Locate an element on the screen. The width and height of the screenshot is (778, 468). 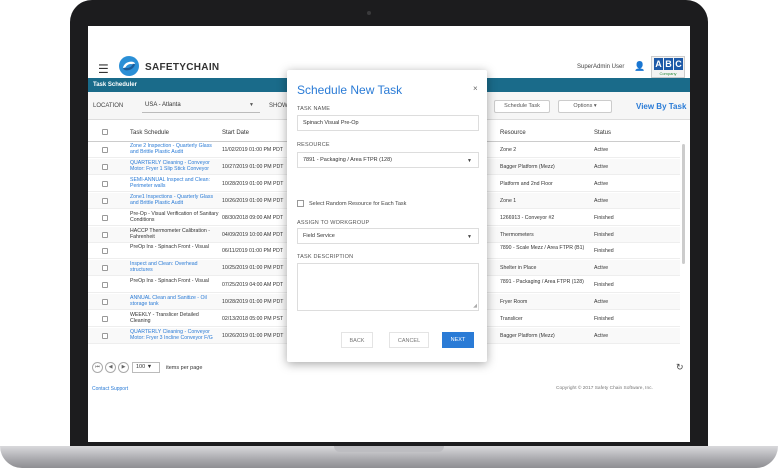
workgroup-select: Field Service ▼ is located at coordinates (388, 236).